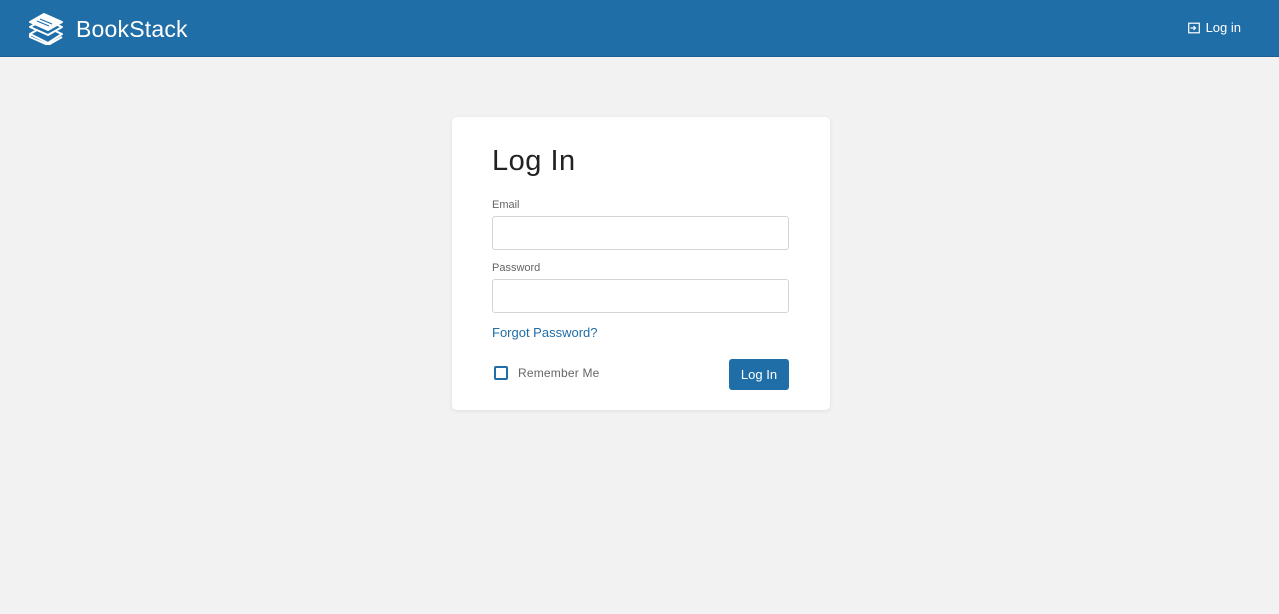  Describe the element at coordinates (559, 373) in the screenshot. I see `remember-me-label: Remember Me` at that location.